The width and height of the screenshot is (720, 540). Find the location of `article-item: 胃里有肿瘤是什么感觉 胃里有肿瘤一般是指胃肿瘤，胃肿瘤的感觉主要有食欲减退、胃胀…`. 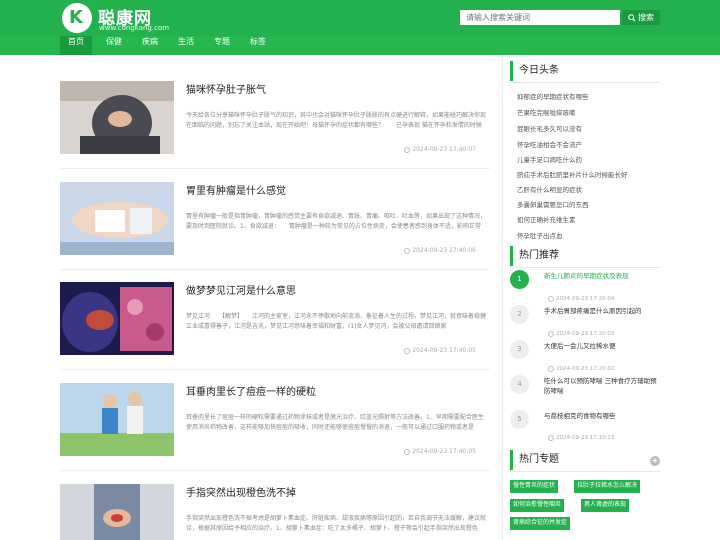

article-item: 胃里有肿瘤是什么感觉 胃里有肿瘤一般是指胃肿瘤，胃肿瘤的感觉主要有食欲减退、胃胀… is located at coordinates (275, 222).